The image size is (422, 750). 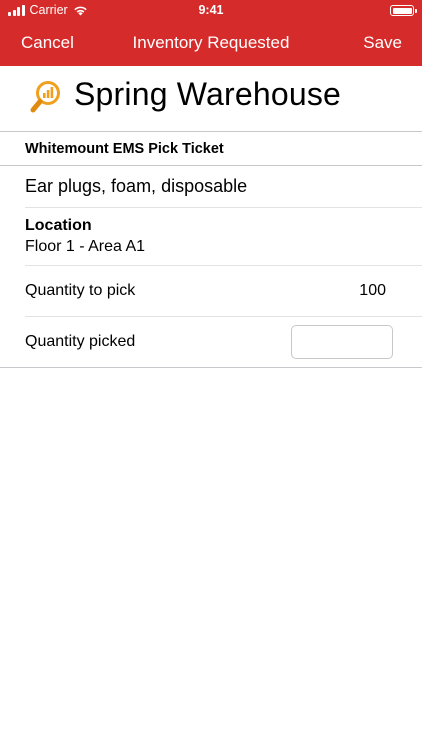 What do you see at coordinates (124, 149) in the screenshot?
I see `pick-ticket-title: Whitemount EMS Pick Ticket` at bounding box center [124, 149].